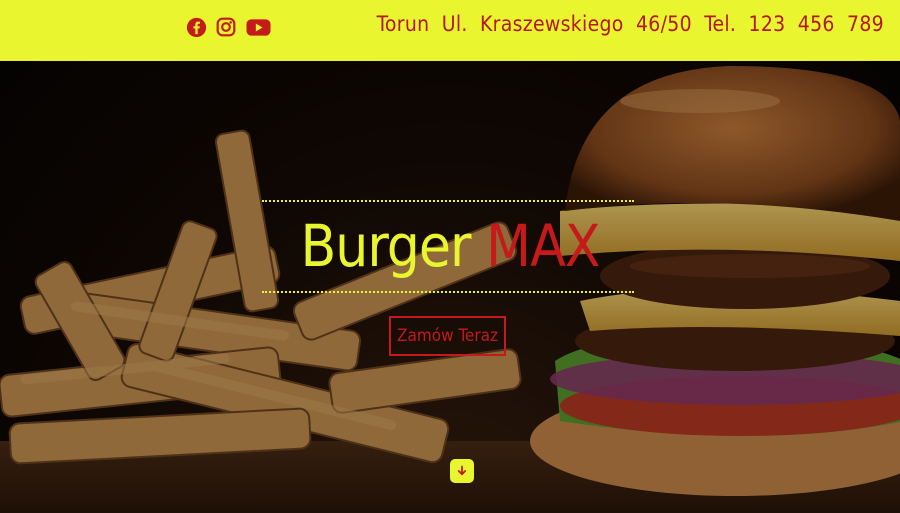 This screenshot has height=513, width=900. I want to click on order-now-button: Zamów Teraz, so click(447, 336).